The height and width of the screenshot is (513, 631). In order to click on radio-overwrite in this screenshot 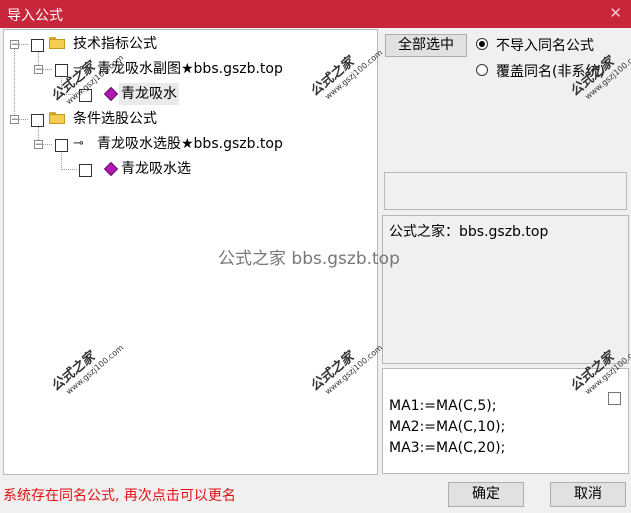, I will do `click(482, 70)`.